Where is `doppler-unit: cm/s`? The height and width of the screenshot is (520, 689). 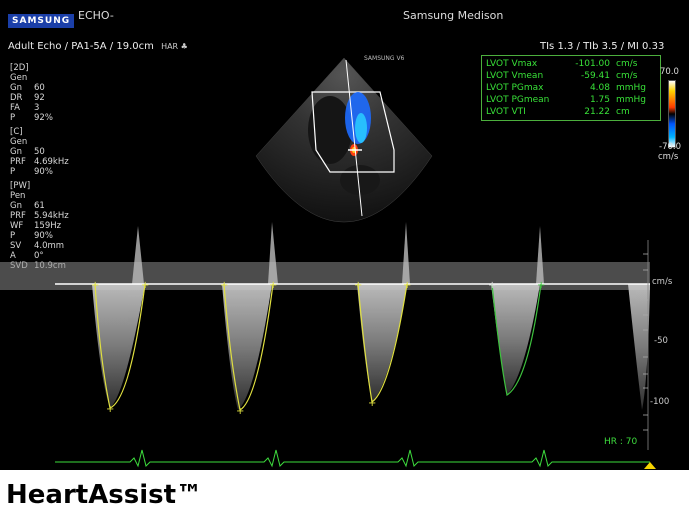 doppler-unit: cm/s is located at coordinates (662, 282).